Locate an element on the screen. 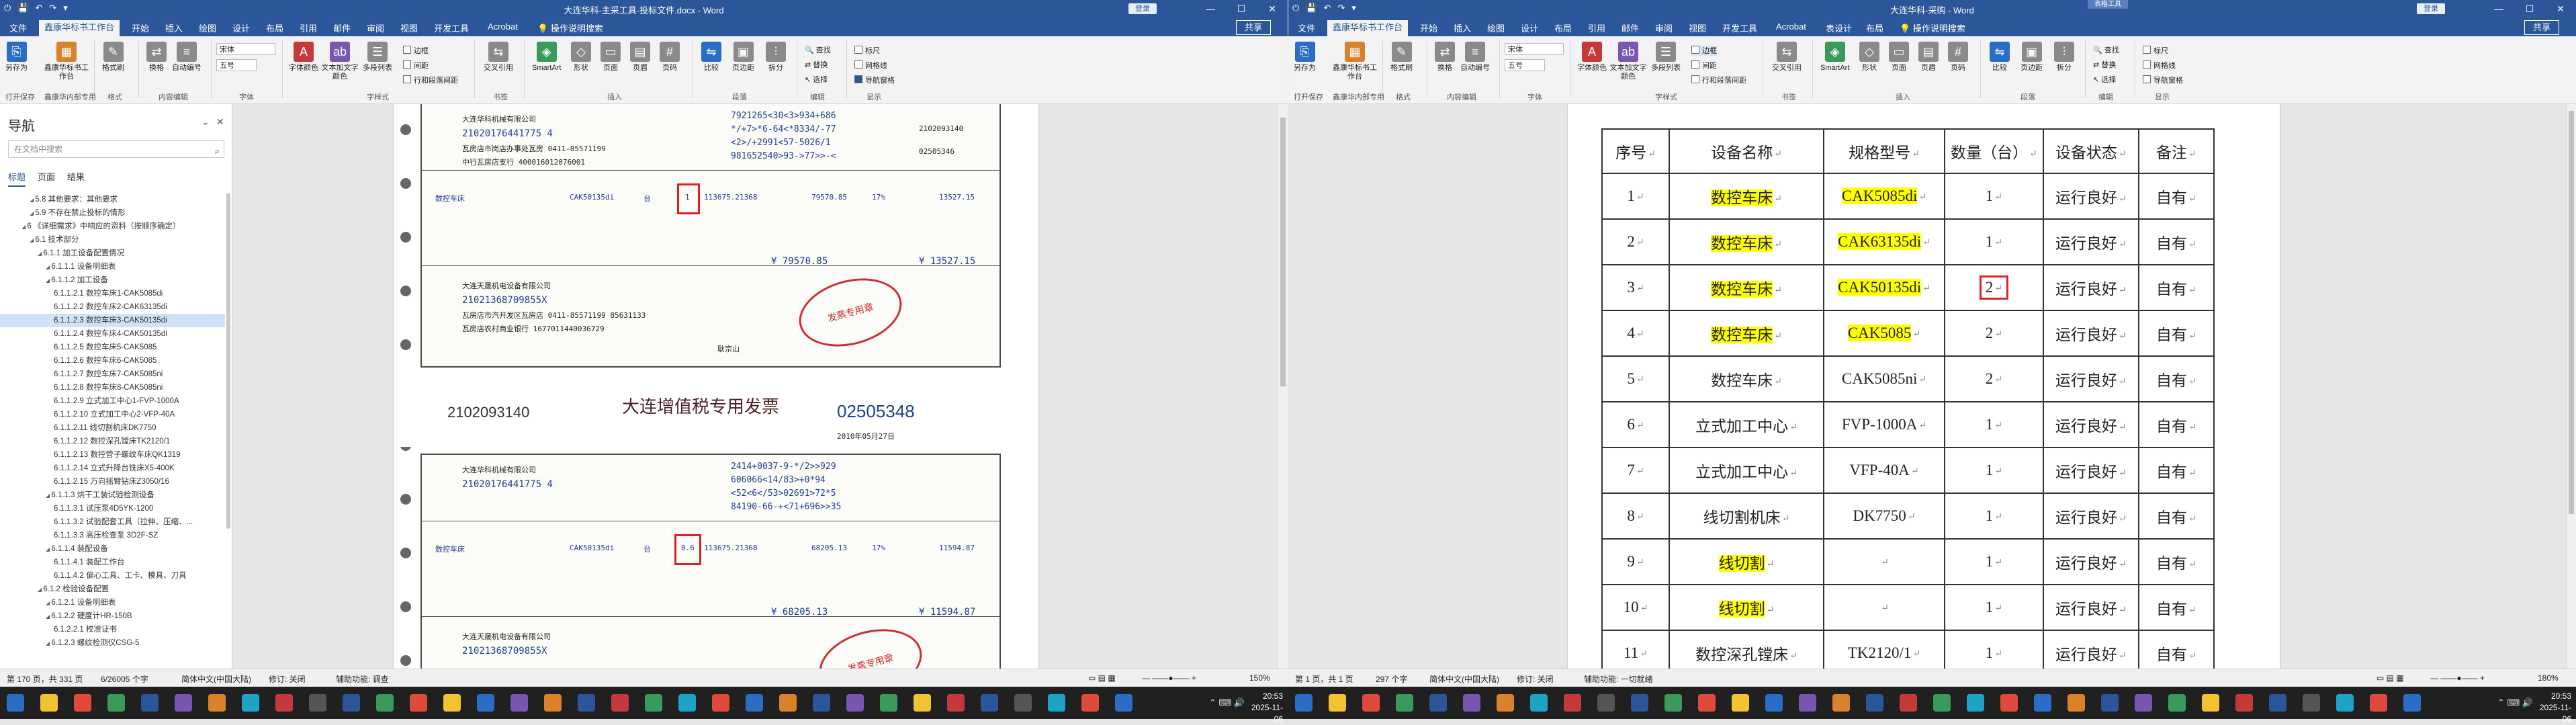 Image resolution: width=2576 pixels, height=725 pixels. music-icon is located at coordinates (1808, 703).